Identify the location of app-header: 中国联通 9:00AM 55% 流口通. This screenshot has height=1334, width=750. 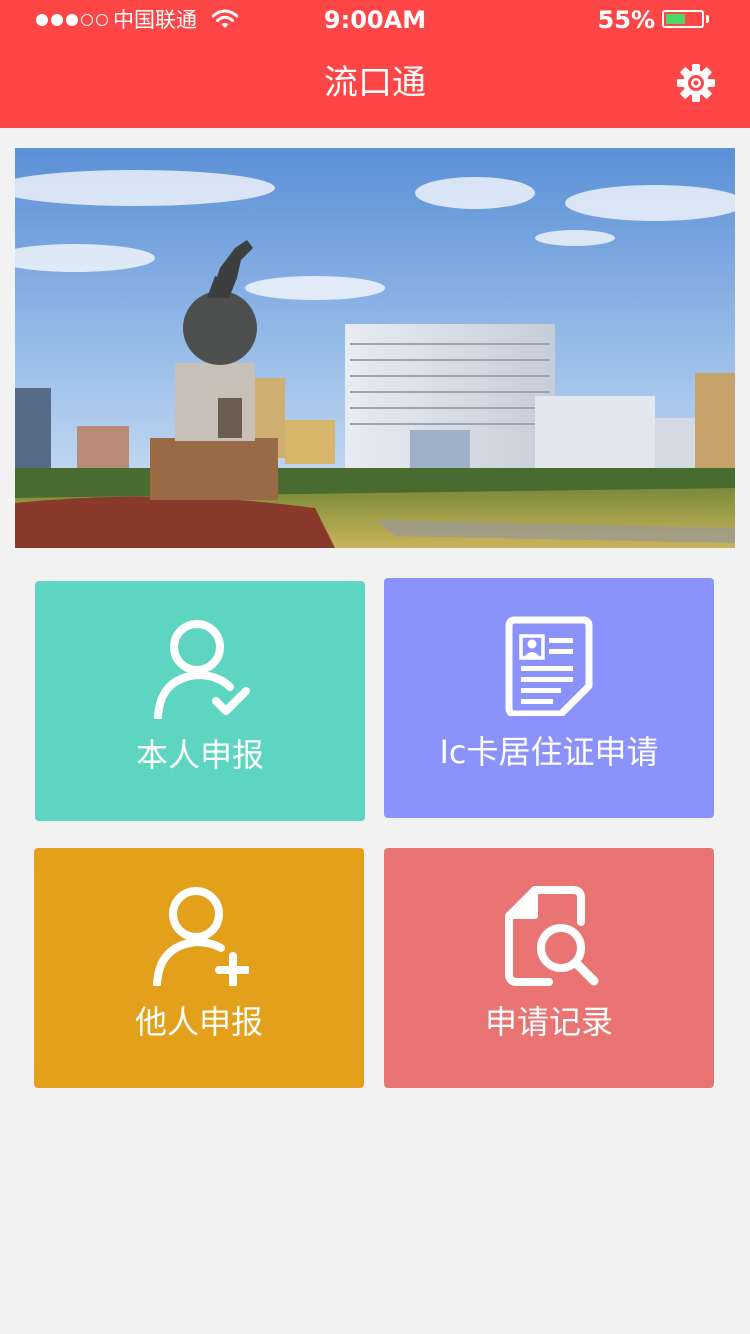
(375, 64).